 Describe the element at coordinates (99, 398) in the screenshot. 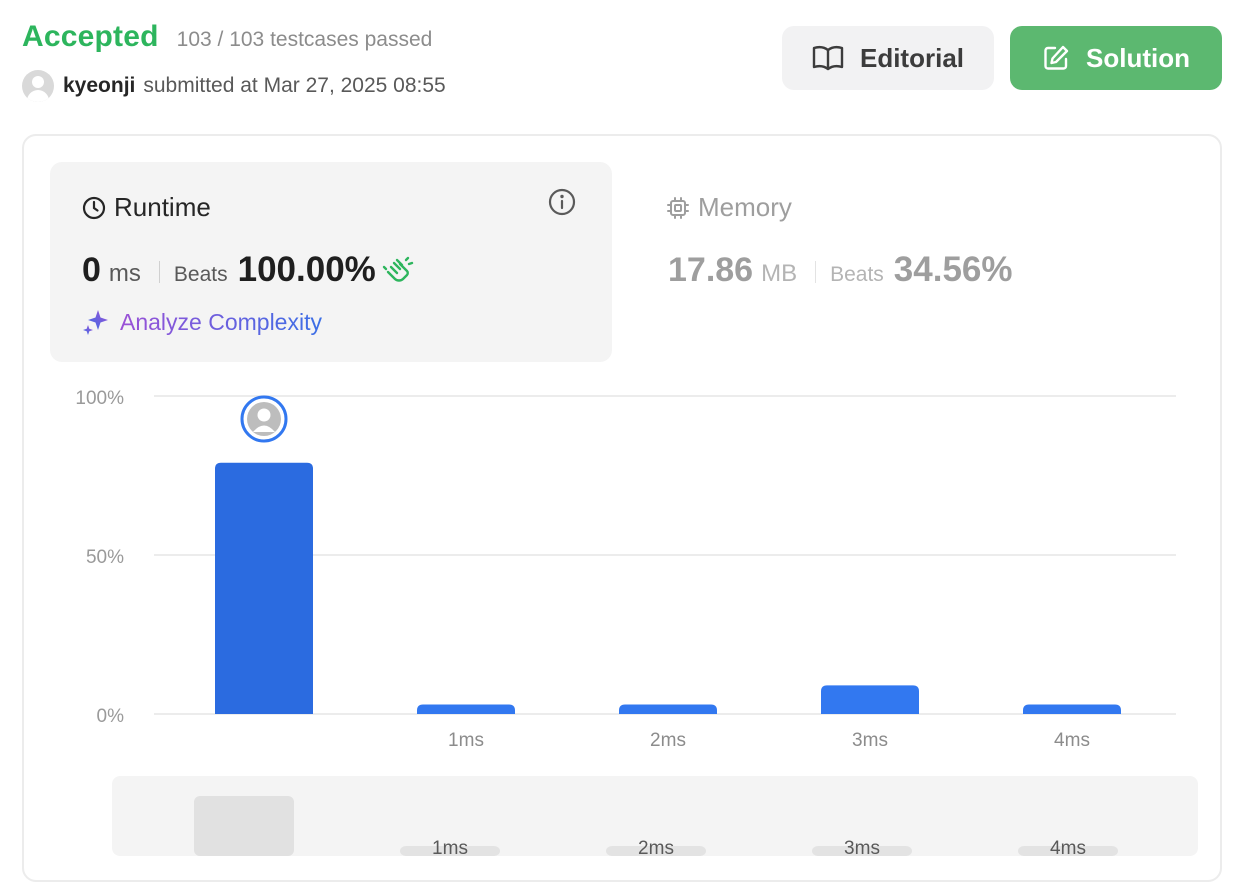

I see `y-tick-label: 100%` at that location.